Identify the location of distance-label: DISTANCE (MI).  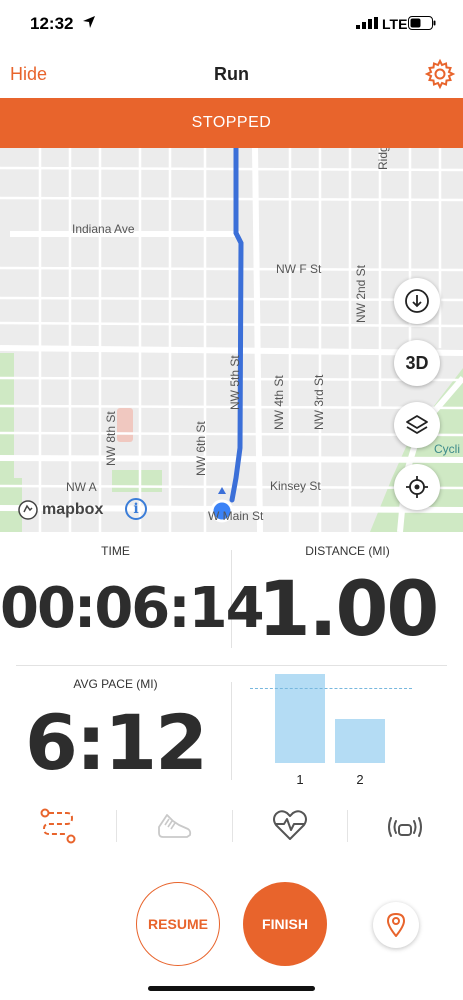
(347, 551).